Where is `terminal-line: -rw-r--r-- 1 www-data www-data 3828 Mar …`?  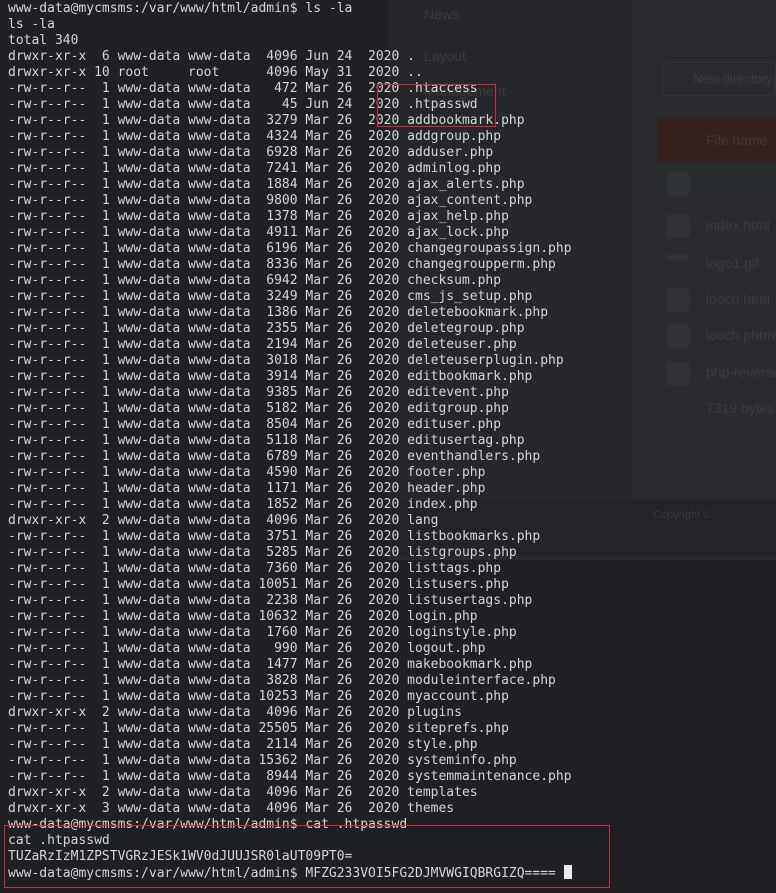 terminal-line: -rw-r--r-- 1 www-data www-data 3828 Mar … is located at coordinates (282, 680).